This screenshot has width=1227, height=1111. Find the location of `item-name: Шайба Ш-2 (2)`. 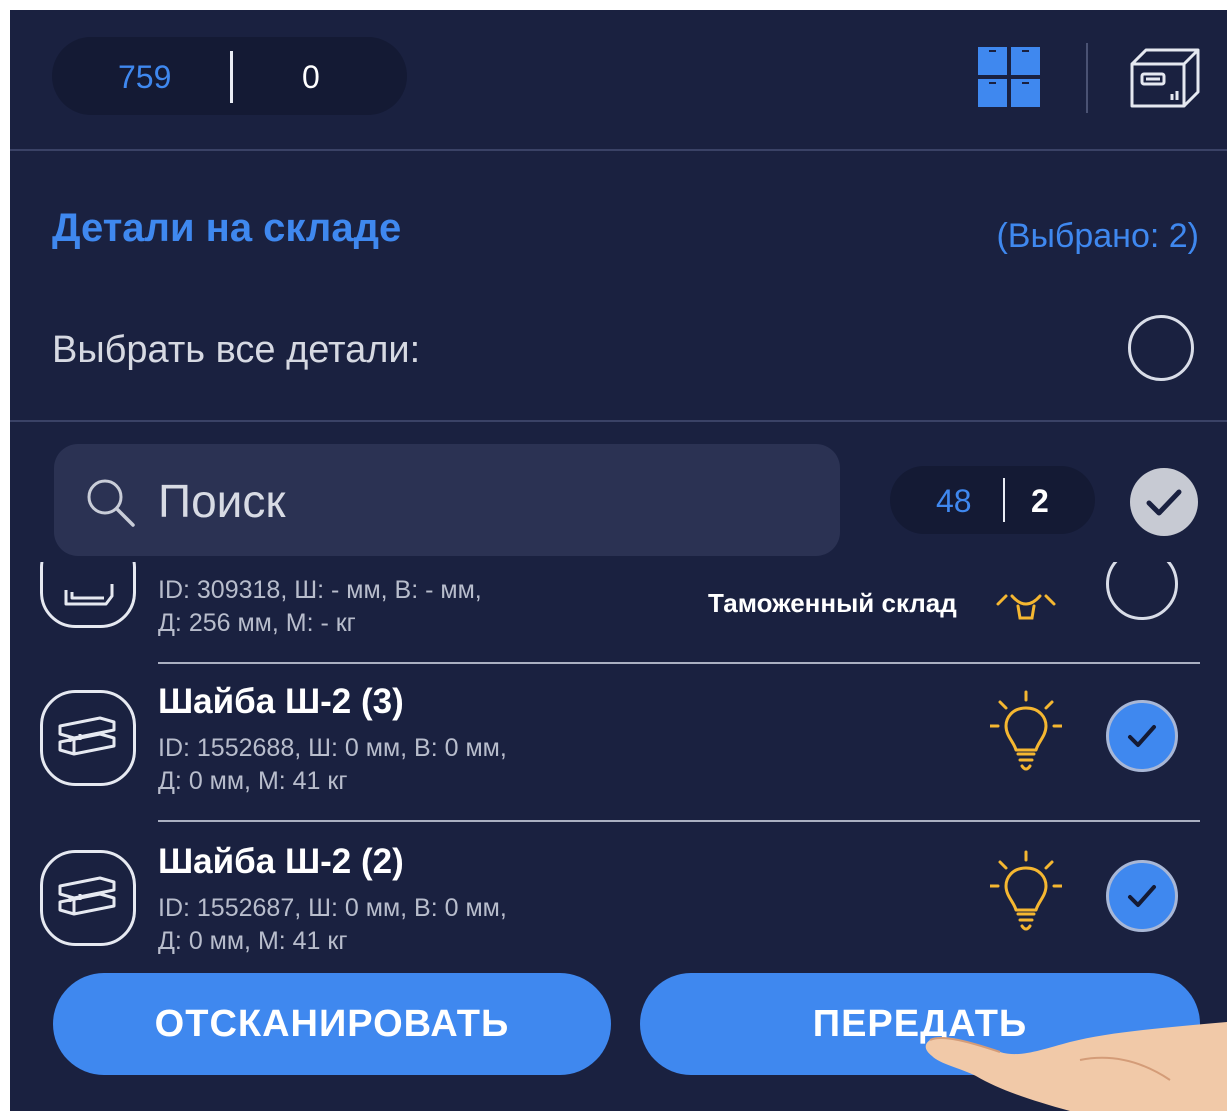

item-name: Шайба Ш-2 (2) is located at coordinates (281, 861).